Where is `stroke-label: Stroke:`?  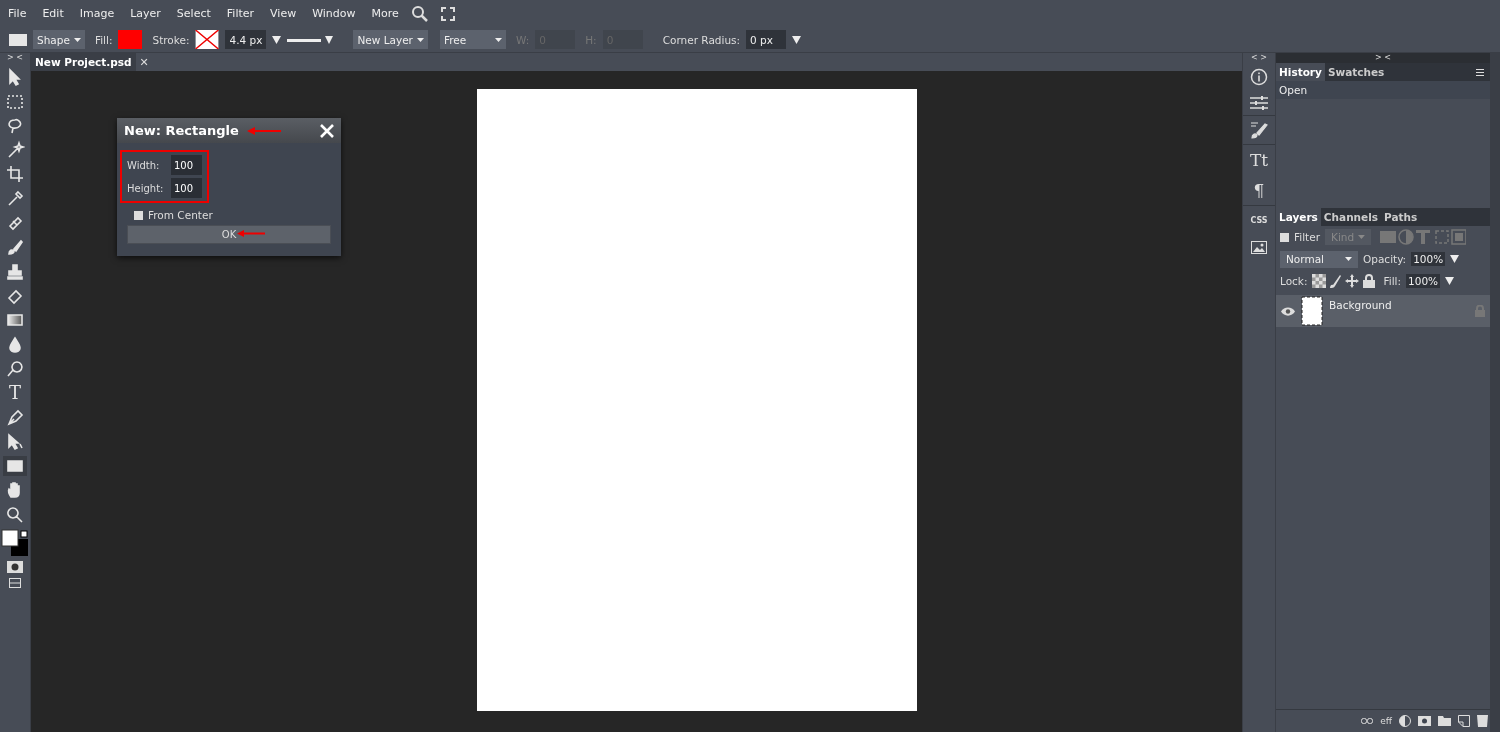
stroke-label: Stroke: is located at coordinates (171, 39).